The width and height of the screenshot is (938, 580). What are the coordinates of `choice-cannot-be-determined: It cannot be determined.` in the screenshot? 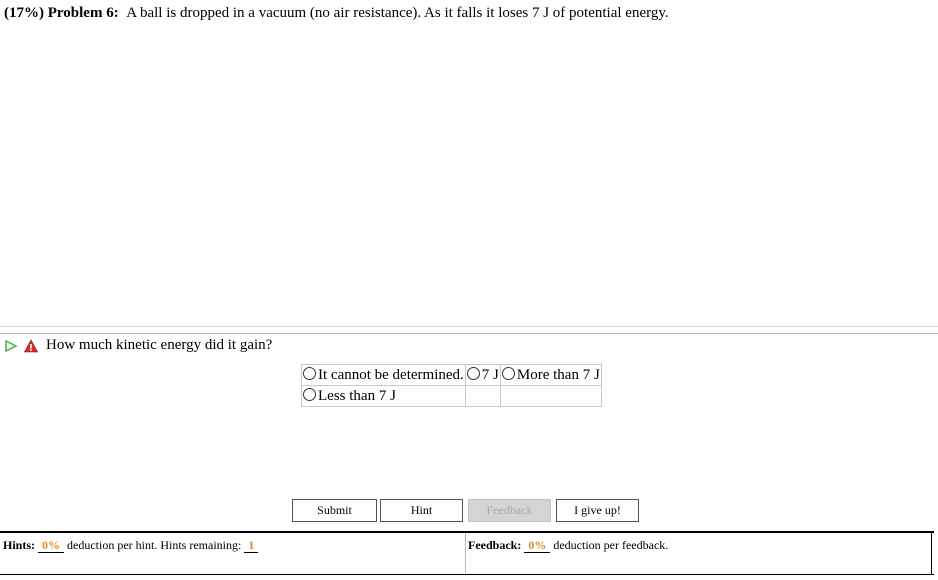 It's located at (383, 375).